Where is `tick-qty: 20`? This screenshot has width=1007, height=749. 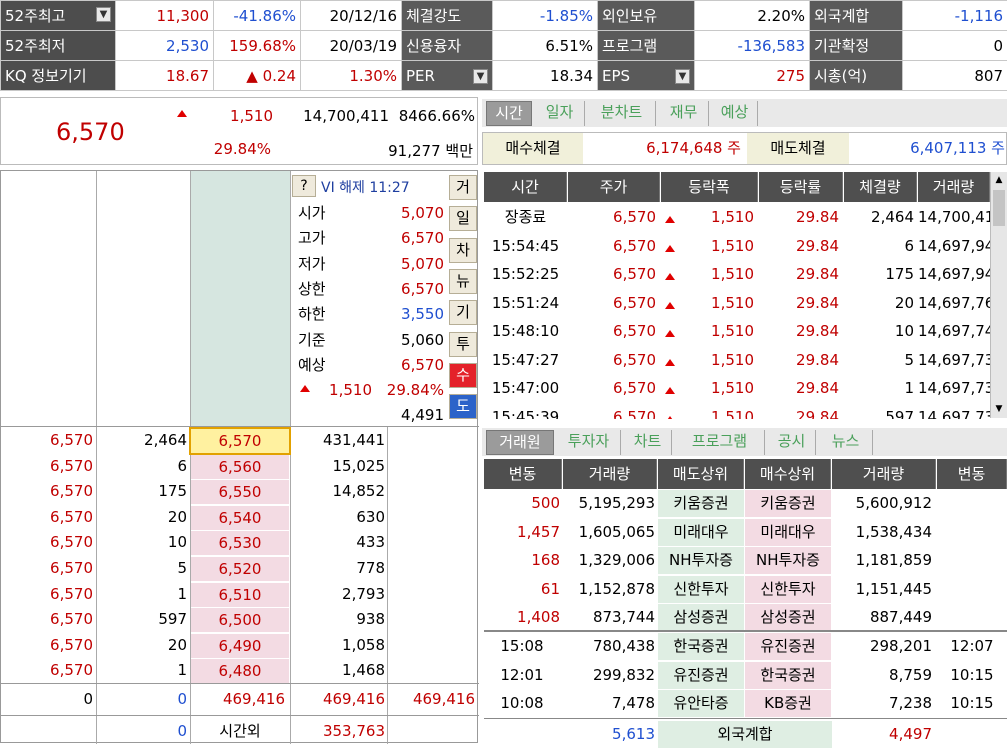 tick-qty: 20 is located at coordinates (879, 303).